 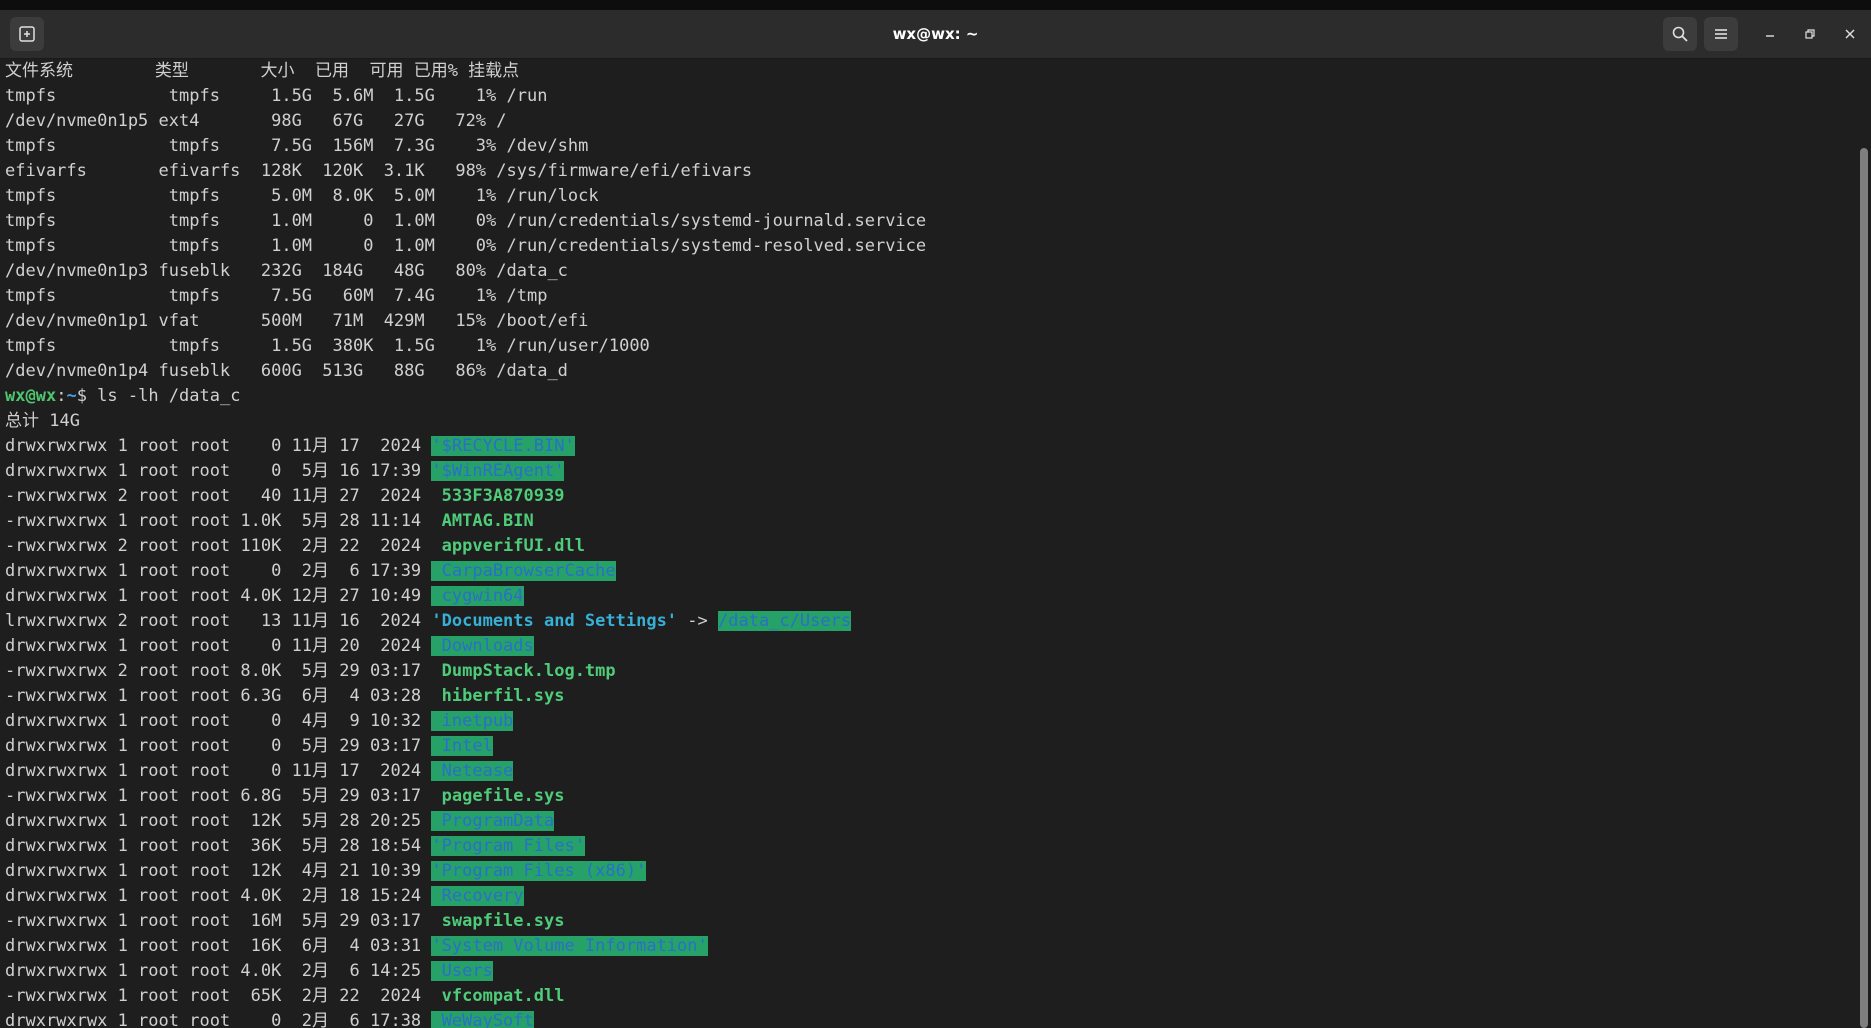 What do you see at coordinates (498, 796) in the screenshot?
I see `ls-entry-name: pagefile.sys` at bounding box center [498, 796].